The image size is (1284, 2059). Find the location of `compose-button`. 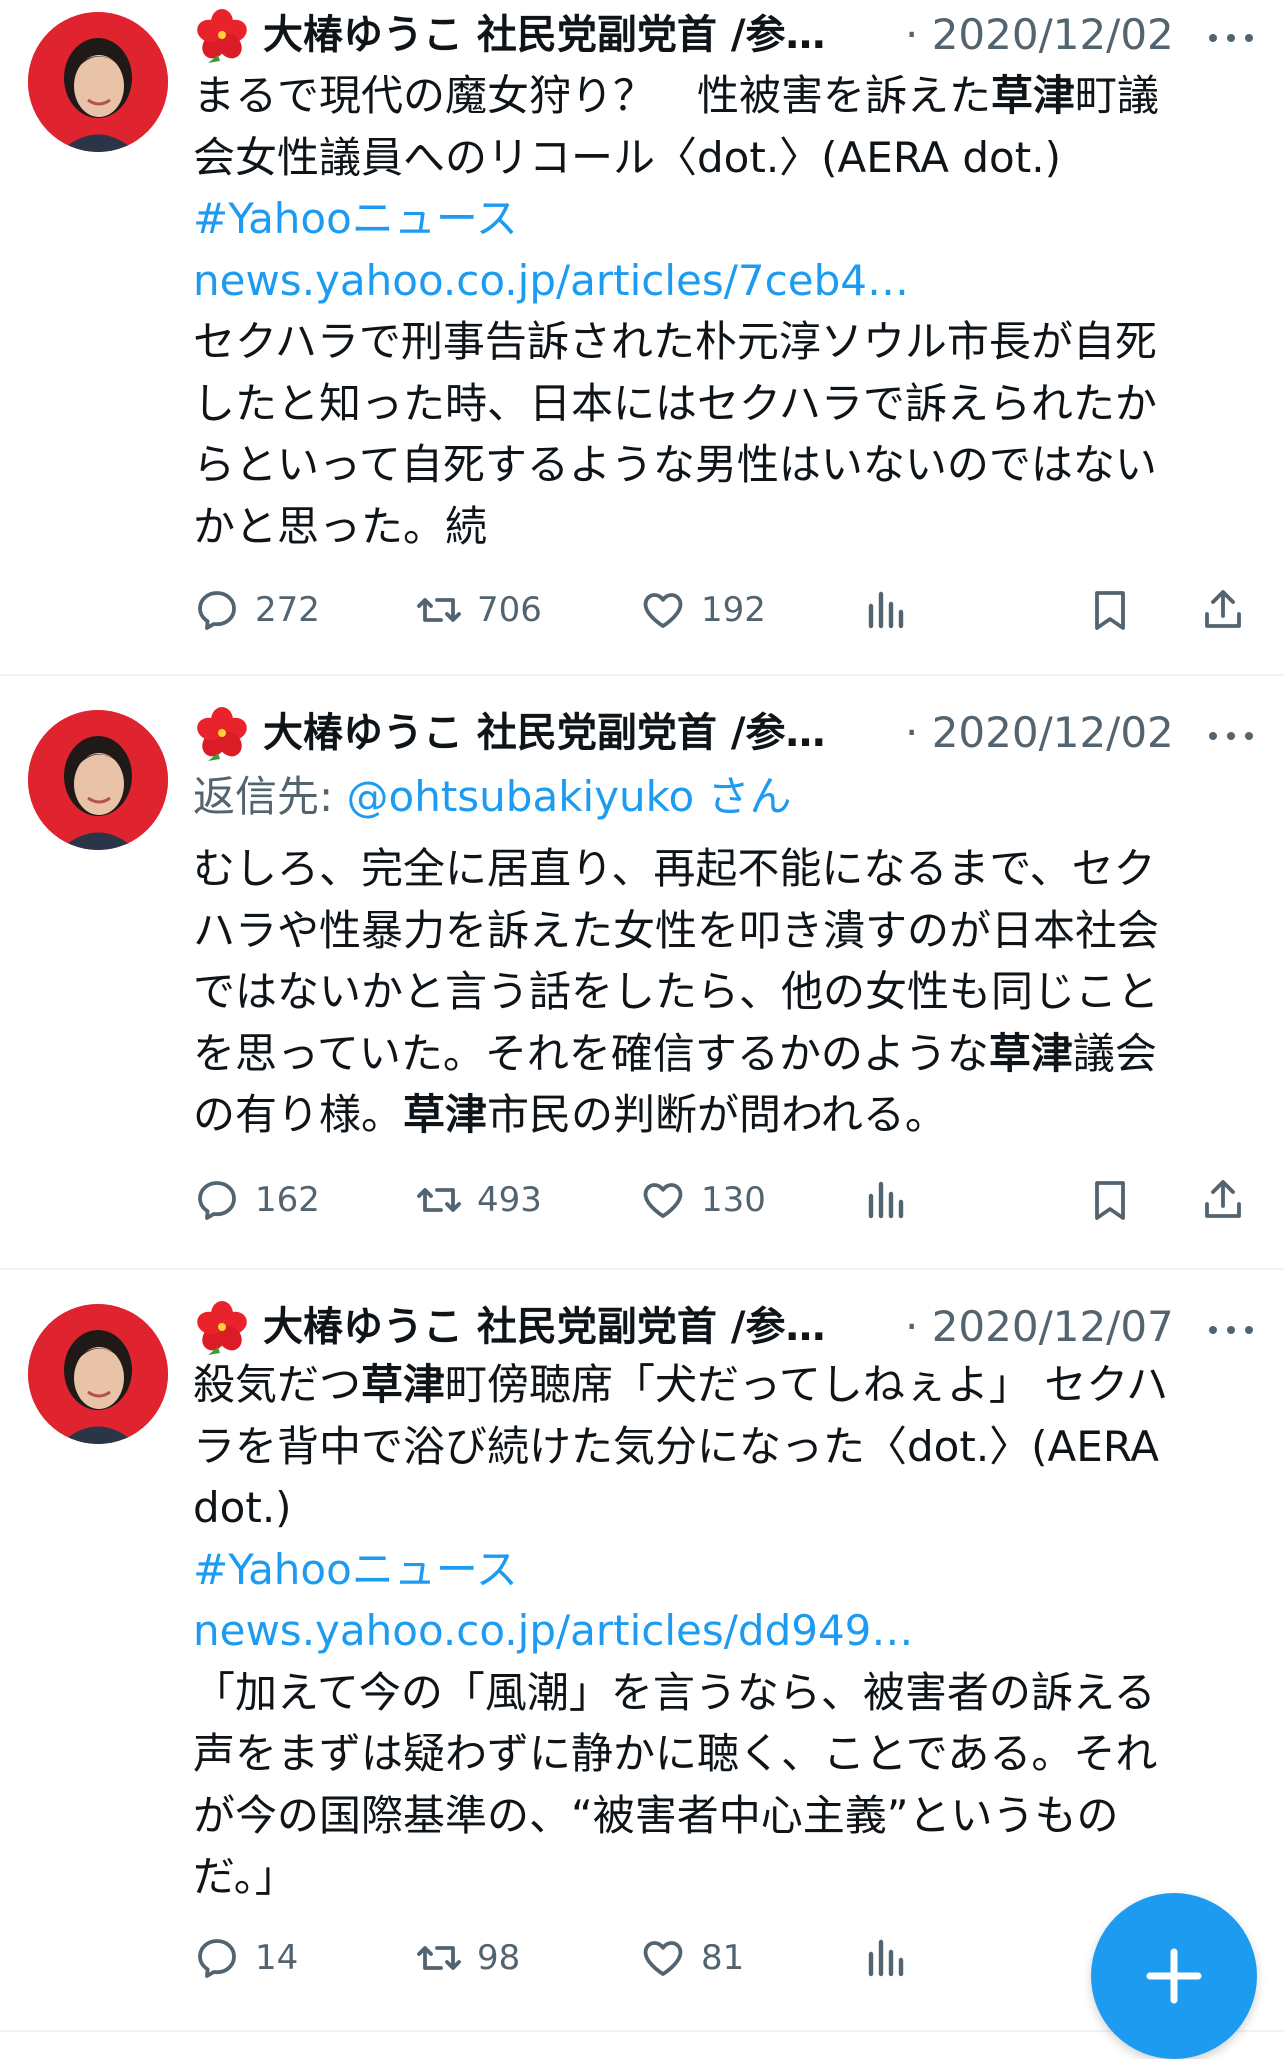

compose-button is located at coordinates (1174, 1976).